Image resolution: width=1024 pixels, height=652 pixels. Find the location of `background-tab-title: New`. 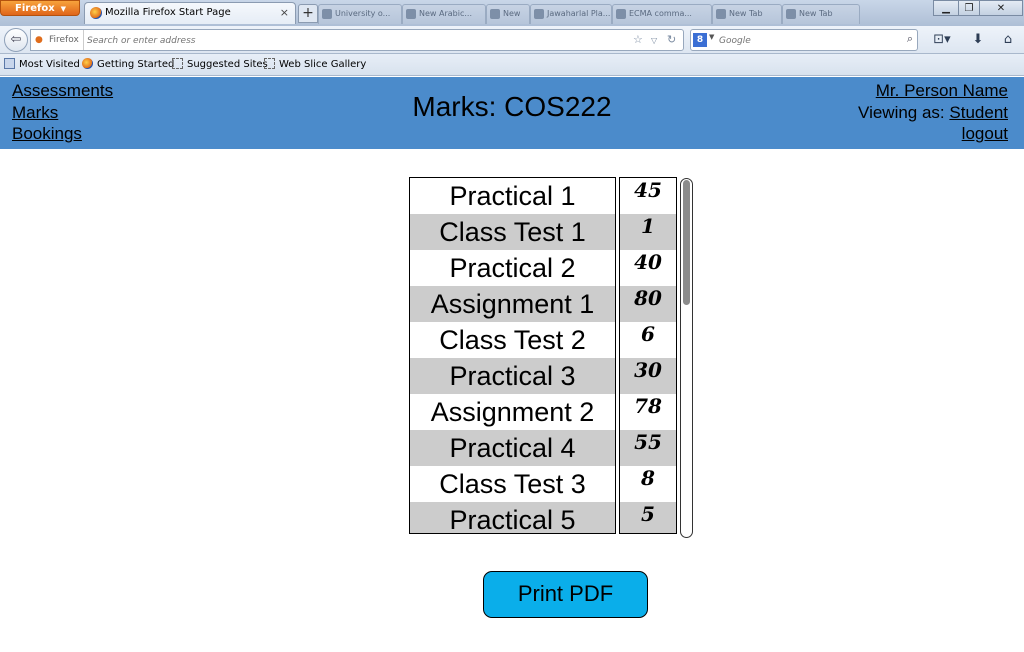

background-tab-title: New is located at coordinates (512, 13).